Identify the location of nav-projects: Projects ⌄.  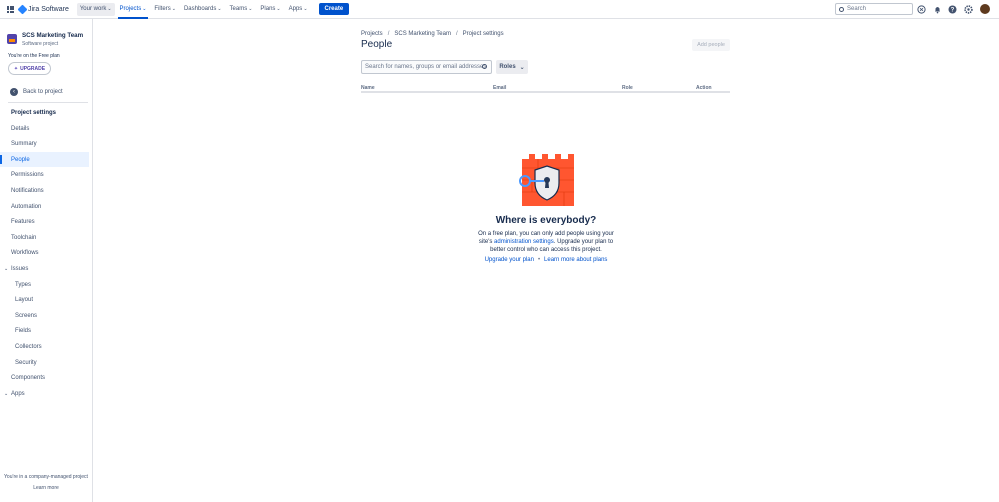
(133, 11).